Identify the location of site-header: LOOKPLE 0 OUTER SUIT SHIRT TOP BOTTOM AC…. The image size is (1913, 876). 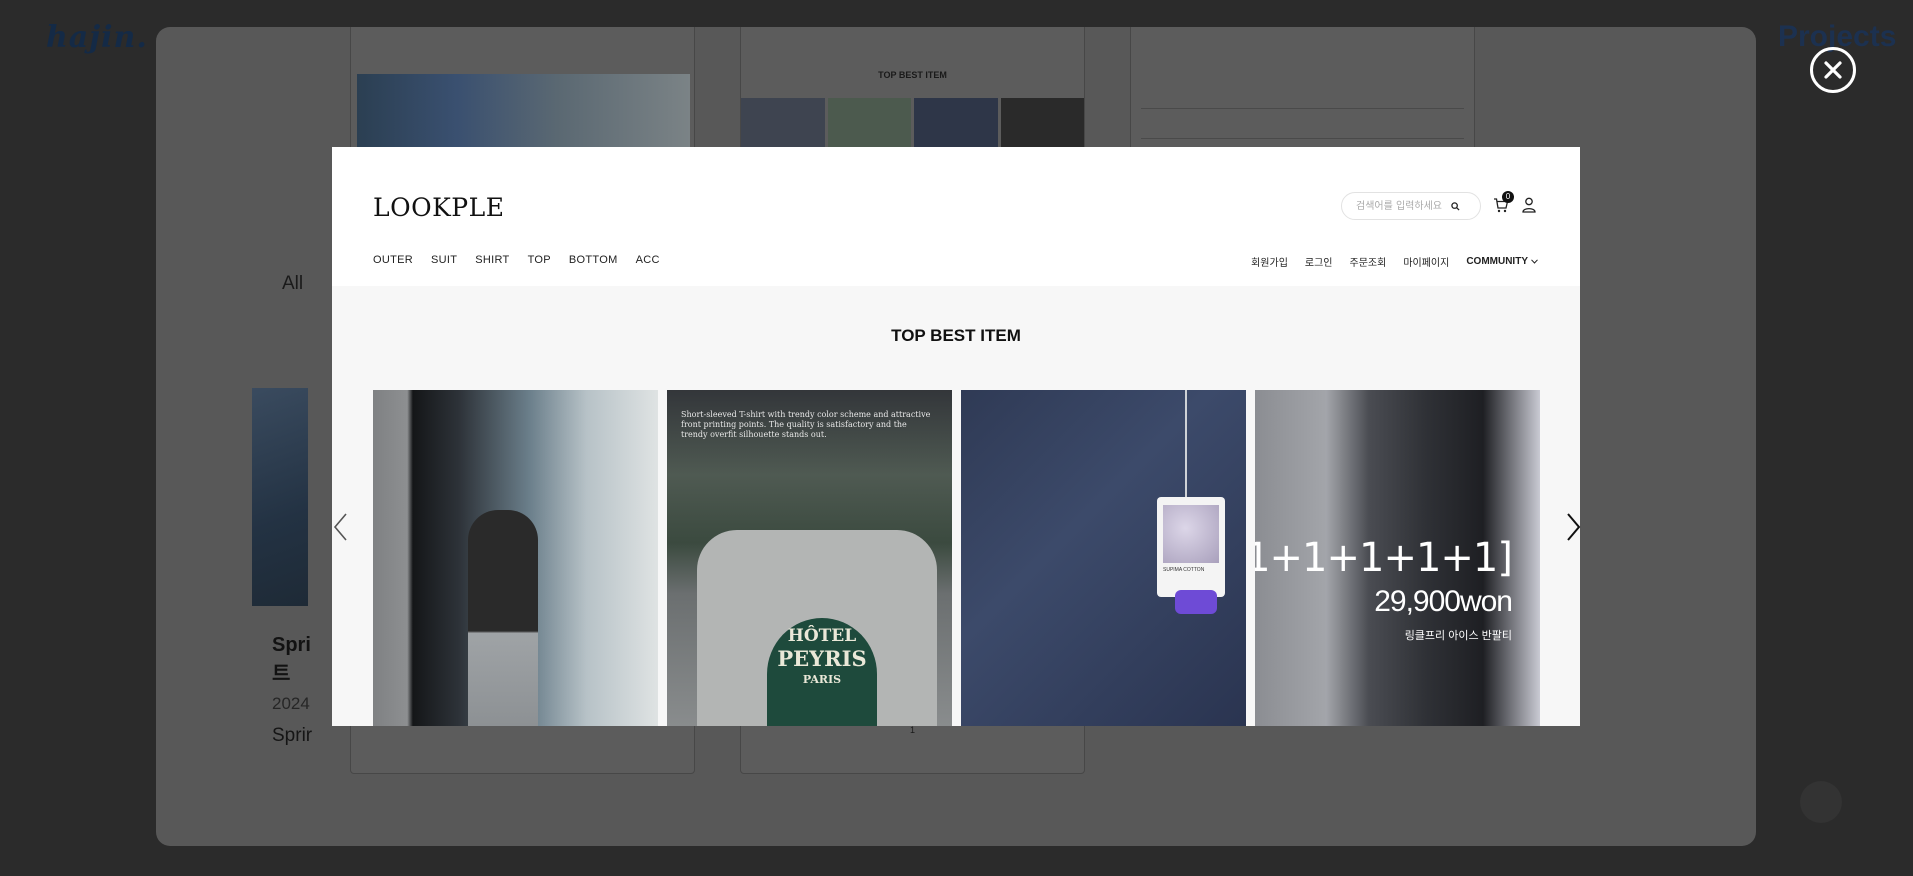
(956, 216).